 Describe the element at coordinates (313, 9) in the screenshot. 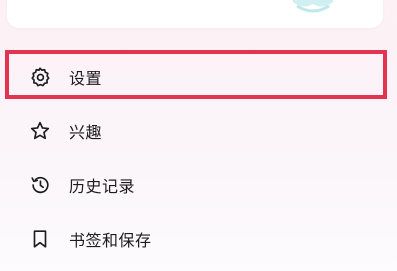

I see `profile-card-illustration` at that location.